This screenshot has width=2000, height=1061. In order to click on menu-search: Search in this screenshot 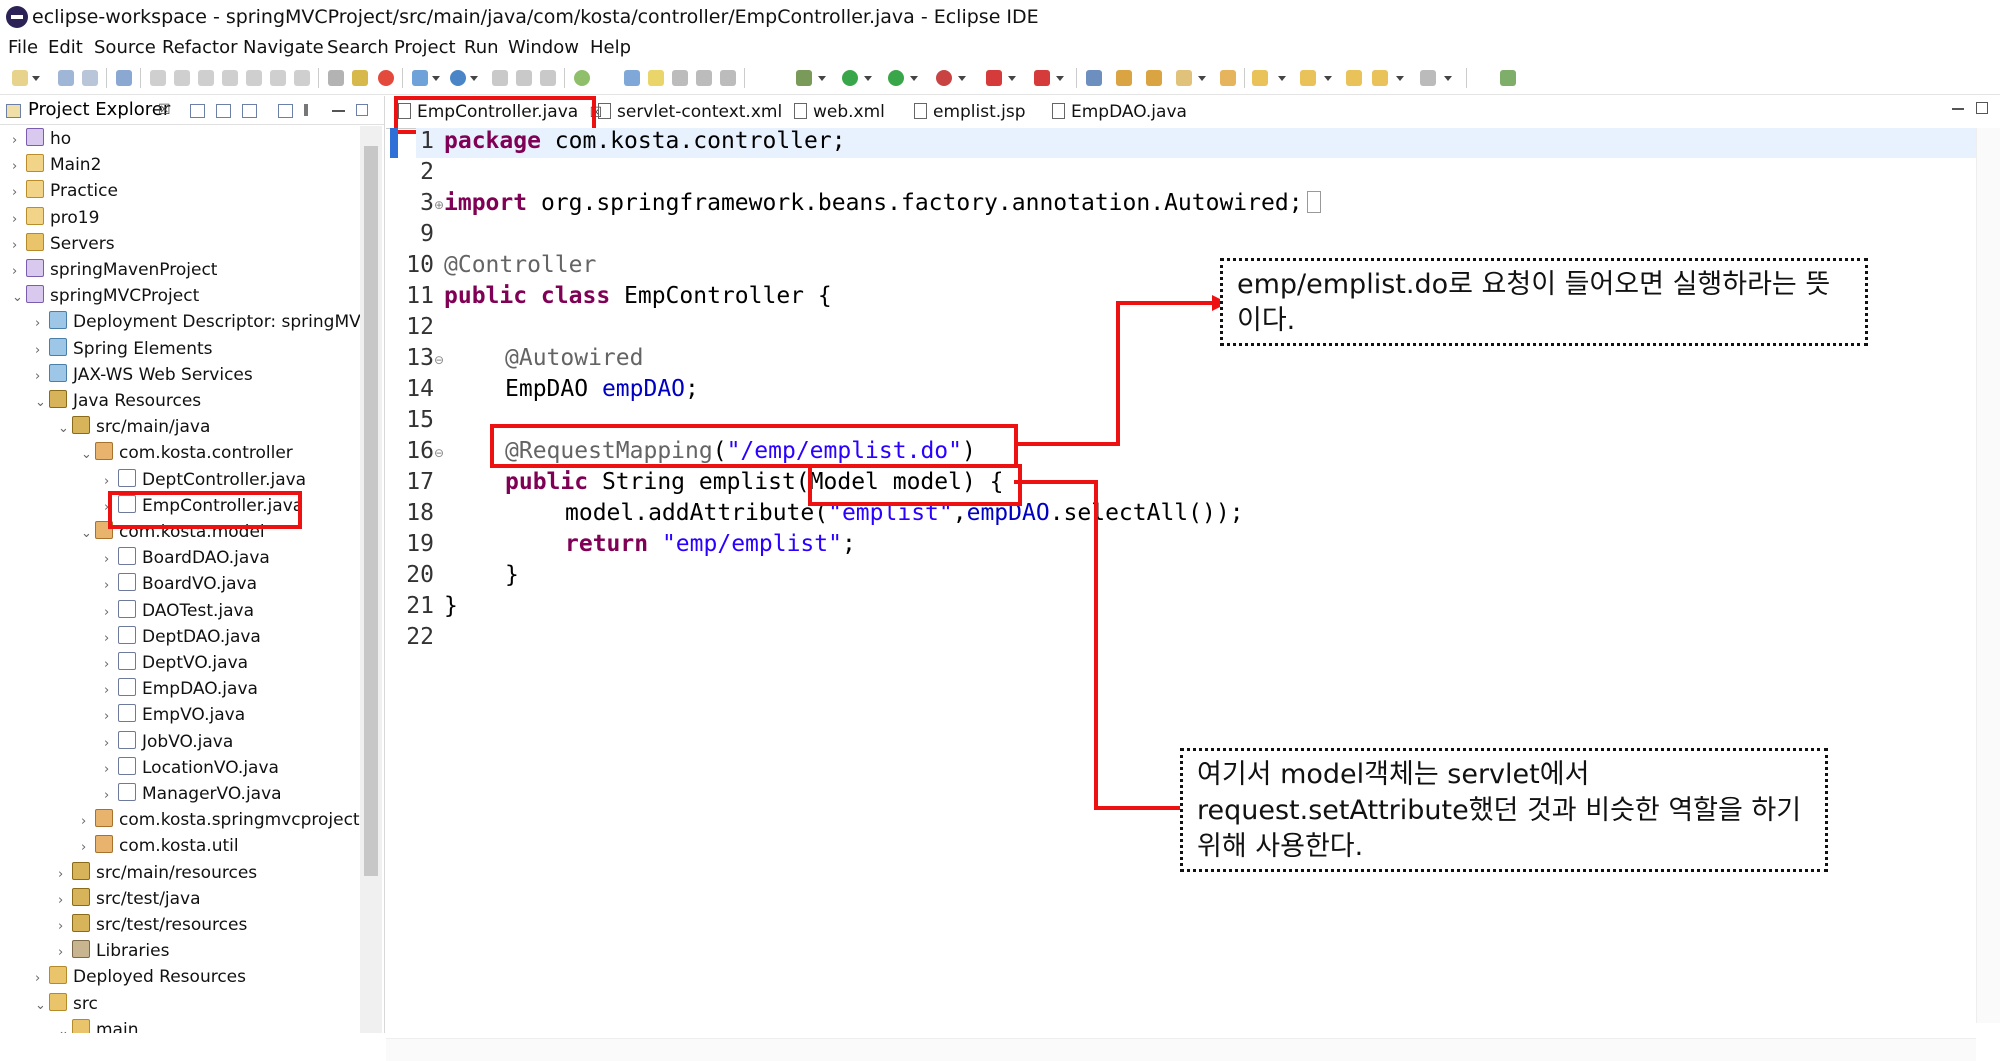, I will do `click(358, 48)`.